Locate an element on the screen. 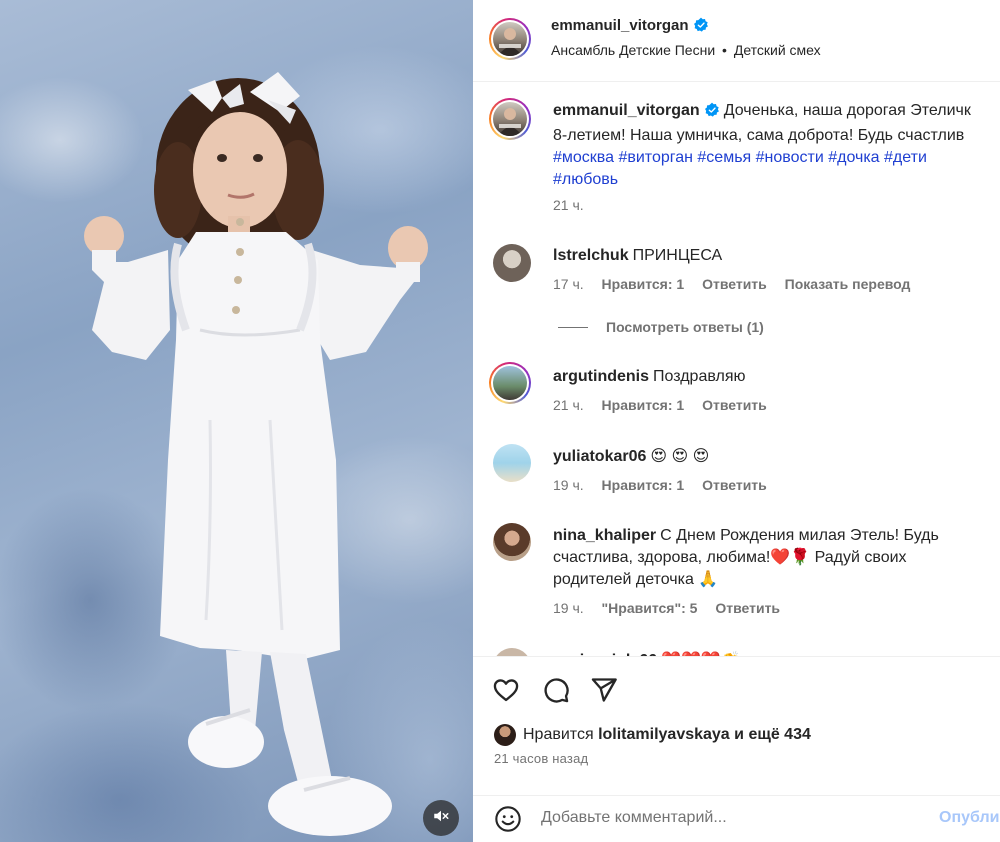  smiley-icon is located at coordinates (508, 821).